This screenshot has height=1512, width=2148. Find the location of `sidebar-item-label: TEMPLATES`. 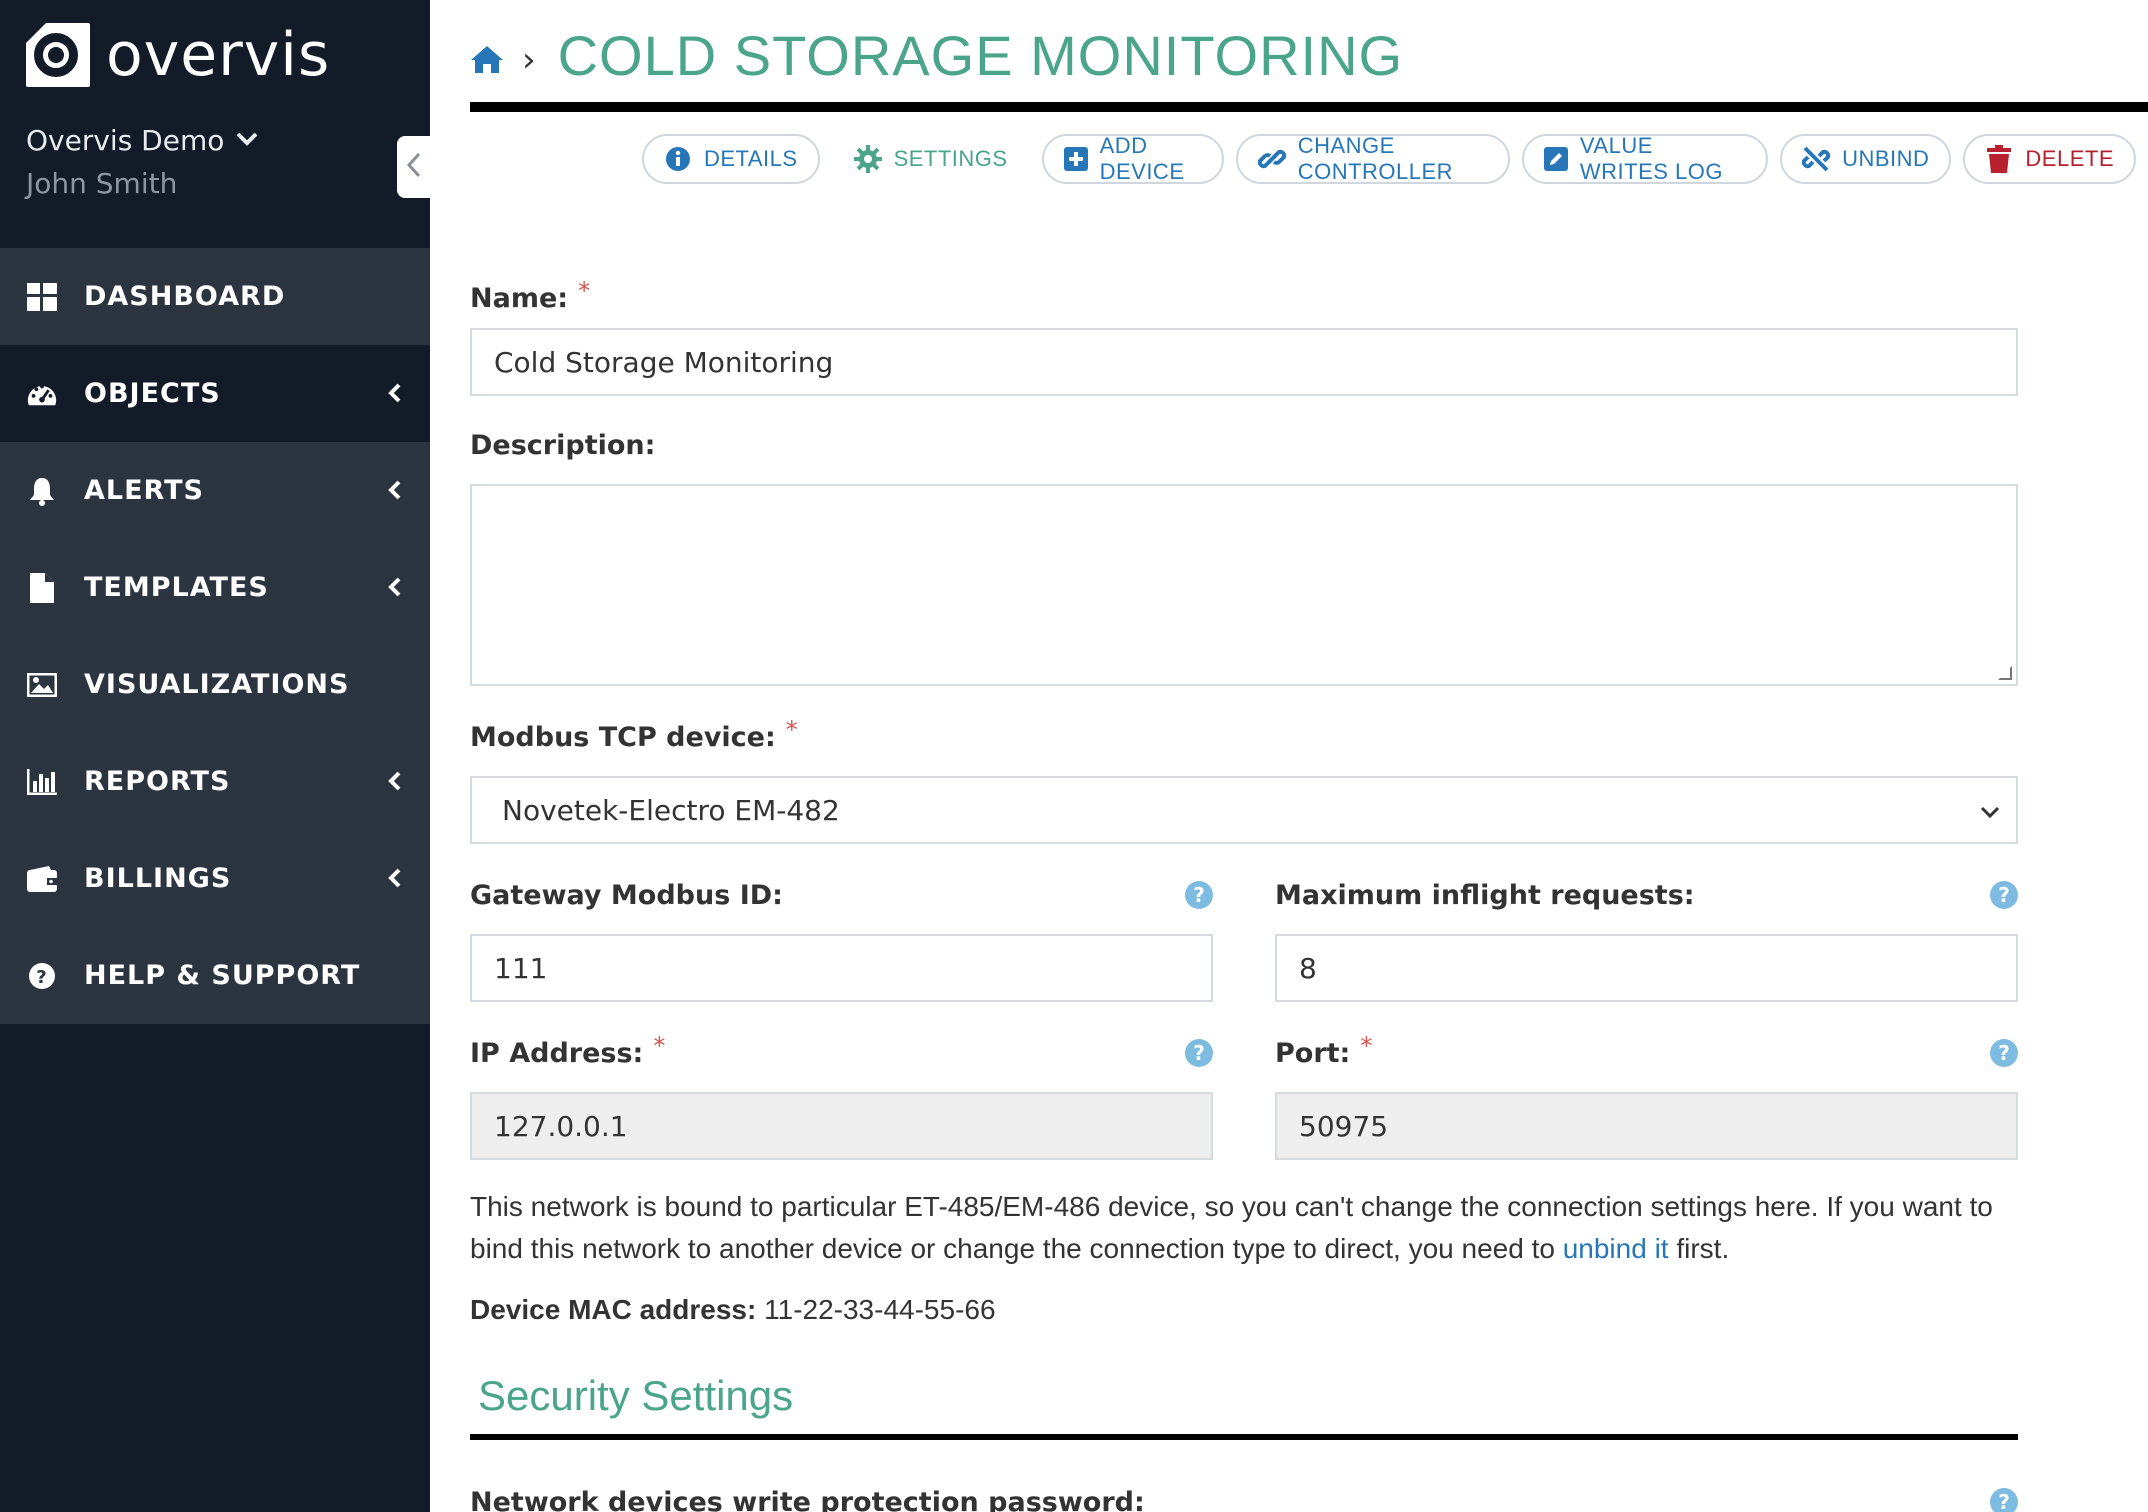

sidebar-item-label: TEMPLATES is located at coordinates (176, 587).